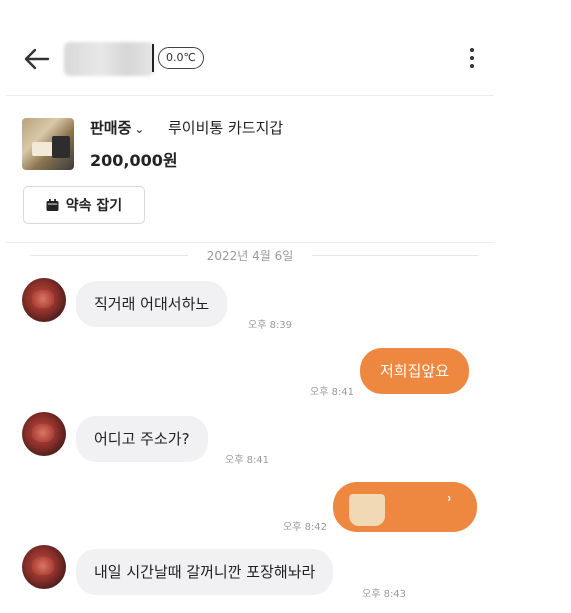  I want to click on sale-status-dropdown: 판매중 ⌄, so click(117, 127).